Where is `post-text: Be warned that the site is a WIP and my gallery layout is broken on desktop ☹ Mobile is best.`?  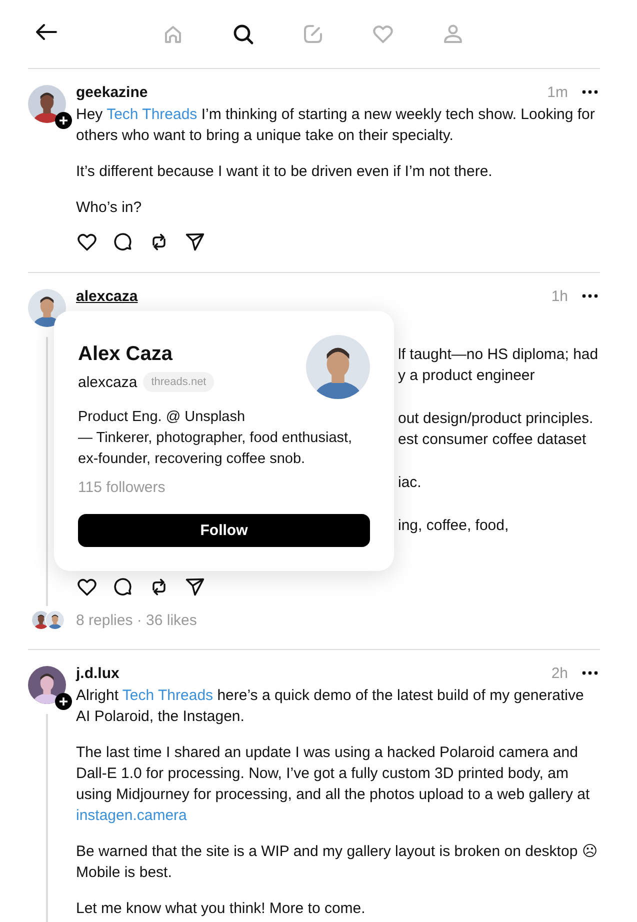
post-text: Be warned that the site is a WIP and my gallery layout is broken on desktop ☹ Mobile is best. is located at coordinates (337, 862).